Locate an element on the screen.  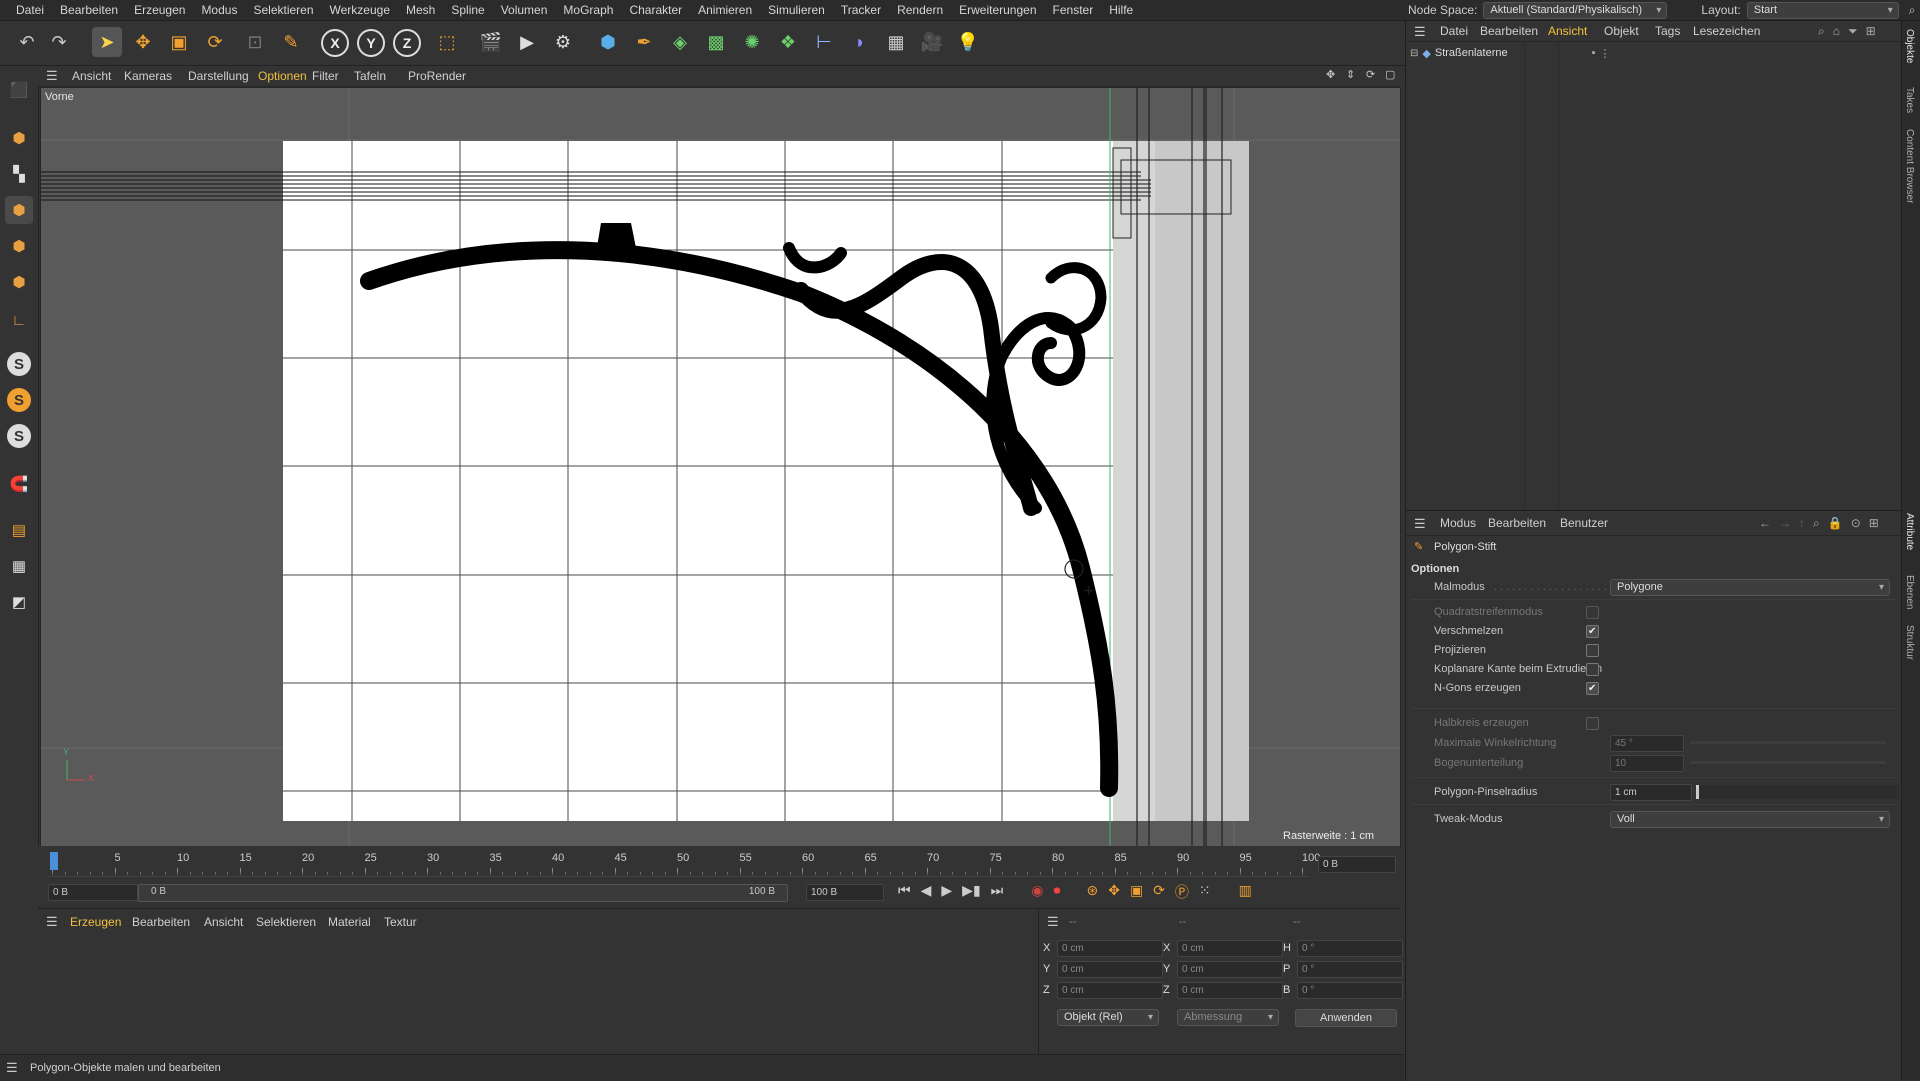
key-rotation-icon: ⟳ is located at coordinates (1159, 892).